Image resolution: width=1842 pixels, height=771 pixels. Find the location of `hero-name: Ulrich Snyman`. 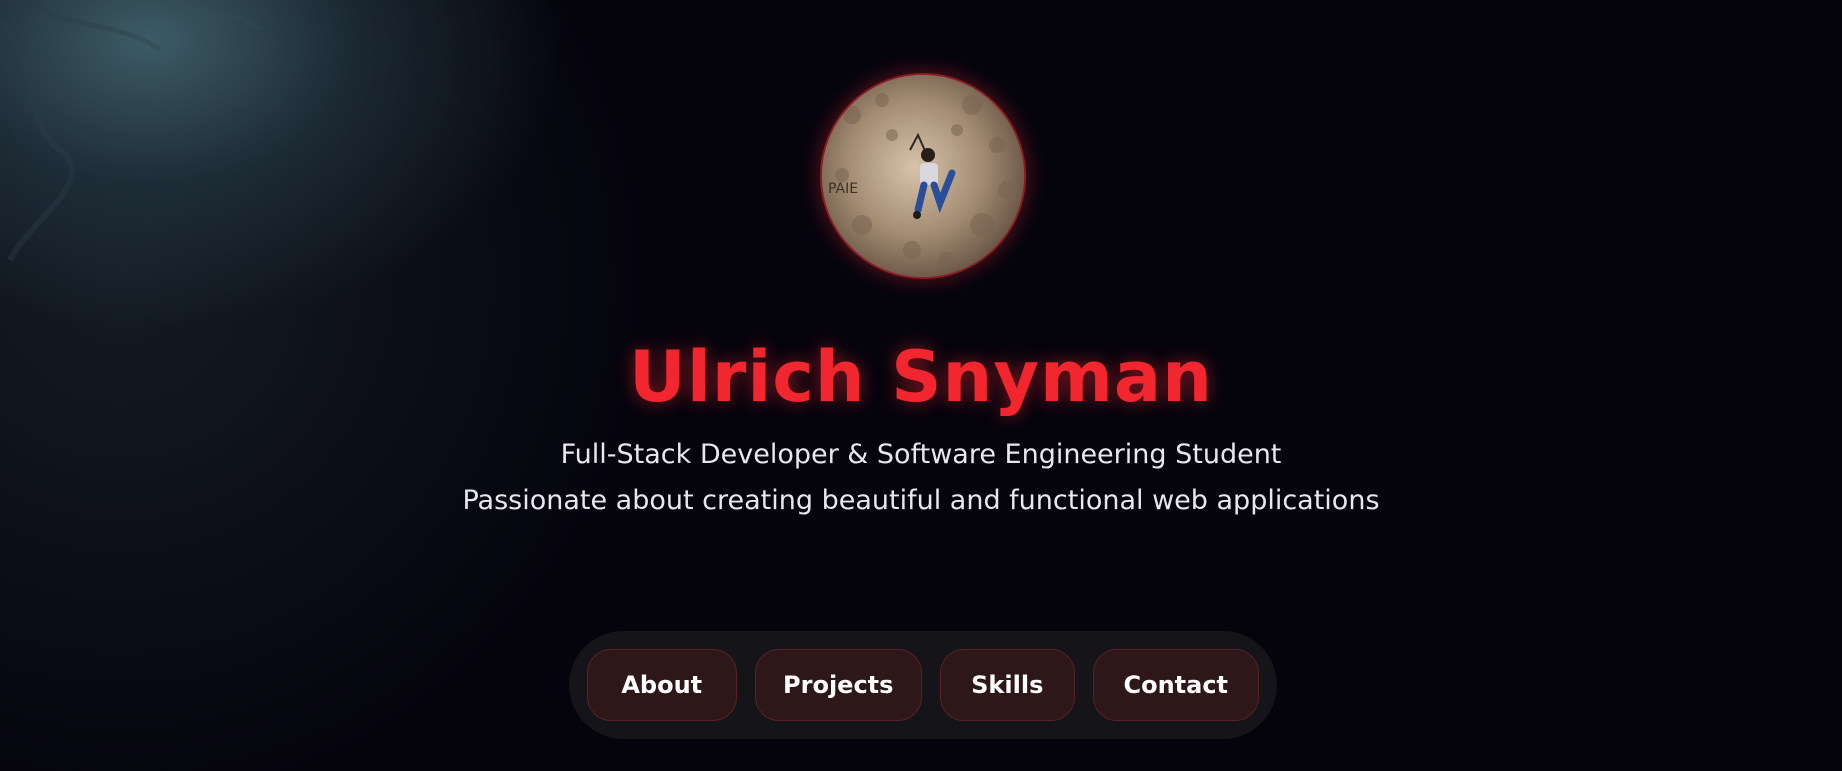

hero-name: Ulrich Snyman is located at coordinates (921, 377).